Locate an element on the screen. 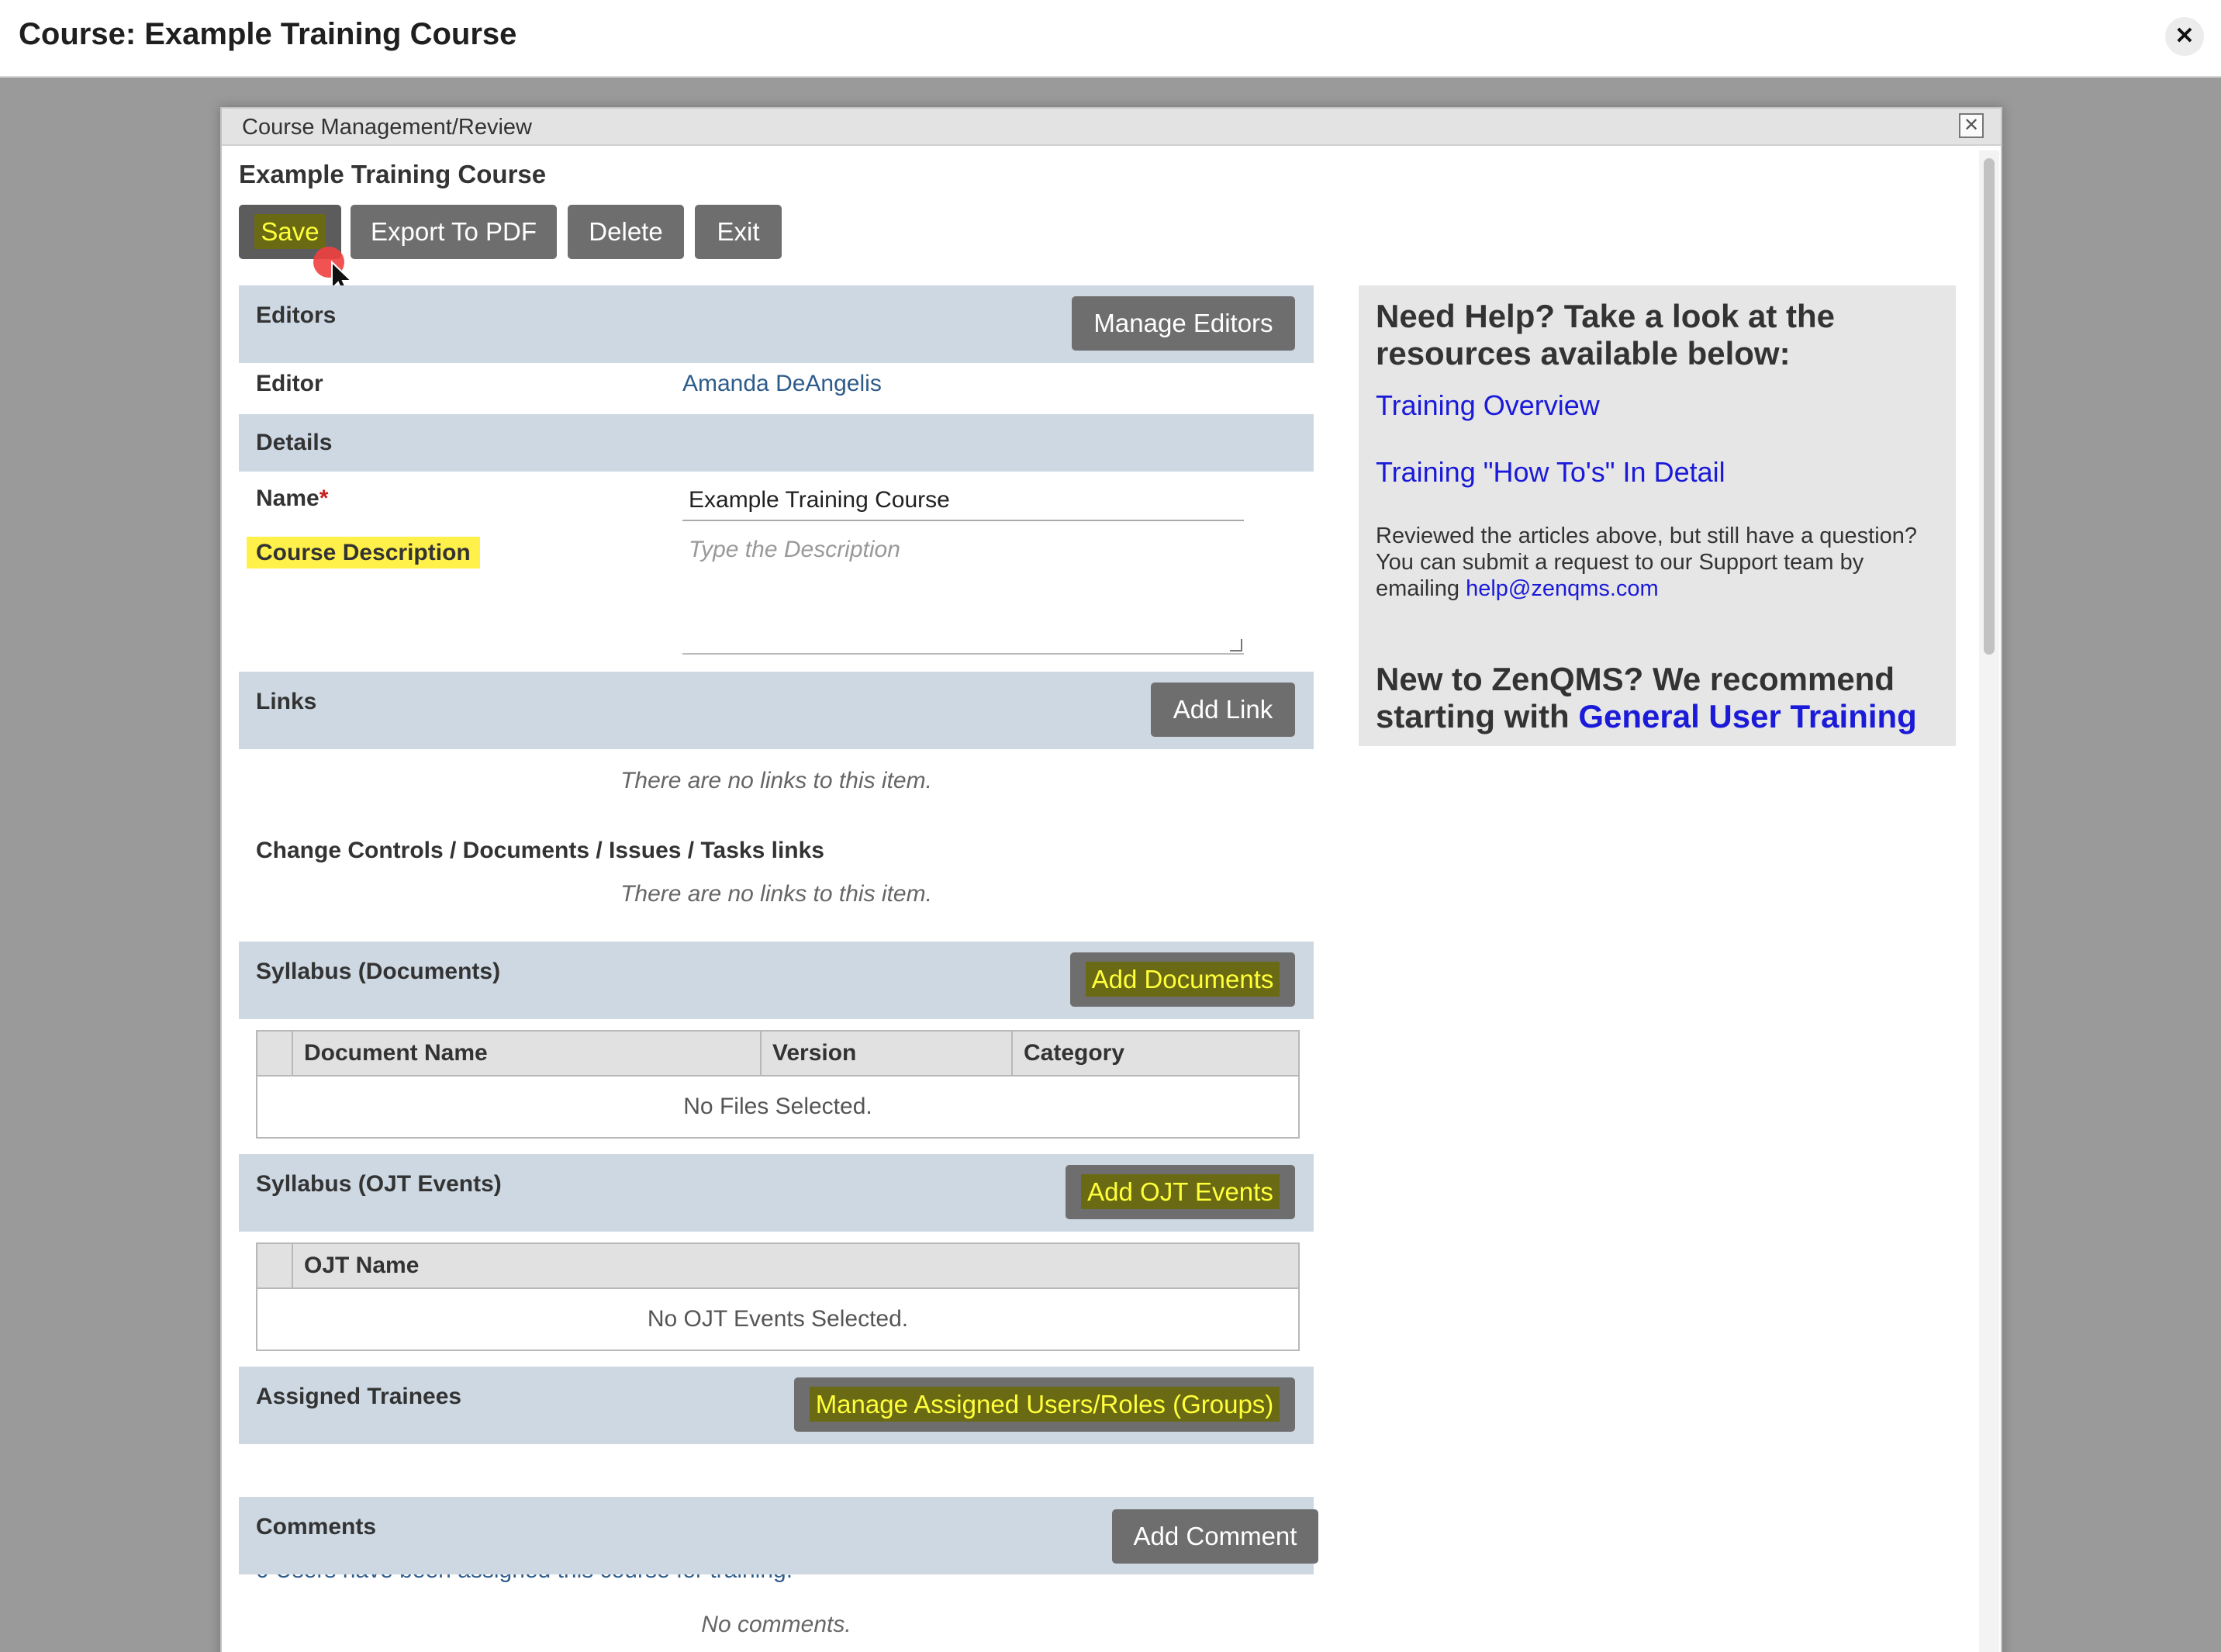 This screenshot has height=1652, width=2221. add-documents-label: Add Documents is located at coordinates (1182, 979).